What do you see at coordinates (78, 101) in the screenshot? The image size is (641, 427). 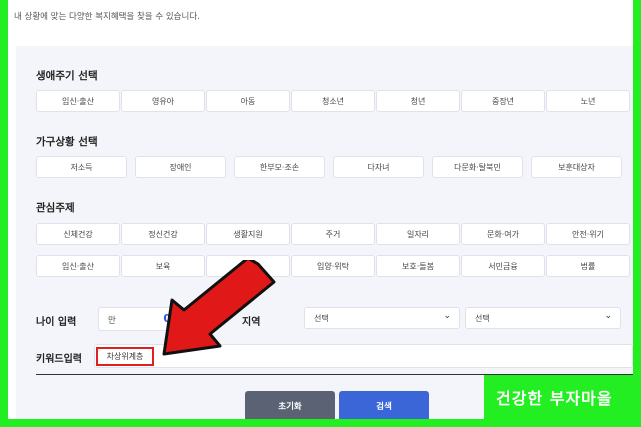 I see `lifecycle-chip: 임신·출산` at bounding box center [78, 101].